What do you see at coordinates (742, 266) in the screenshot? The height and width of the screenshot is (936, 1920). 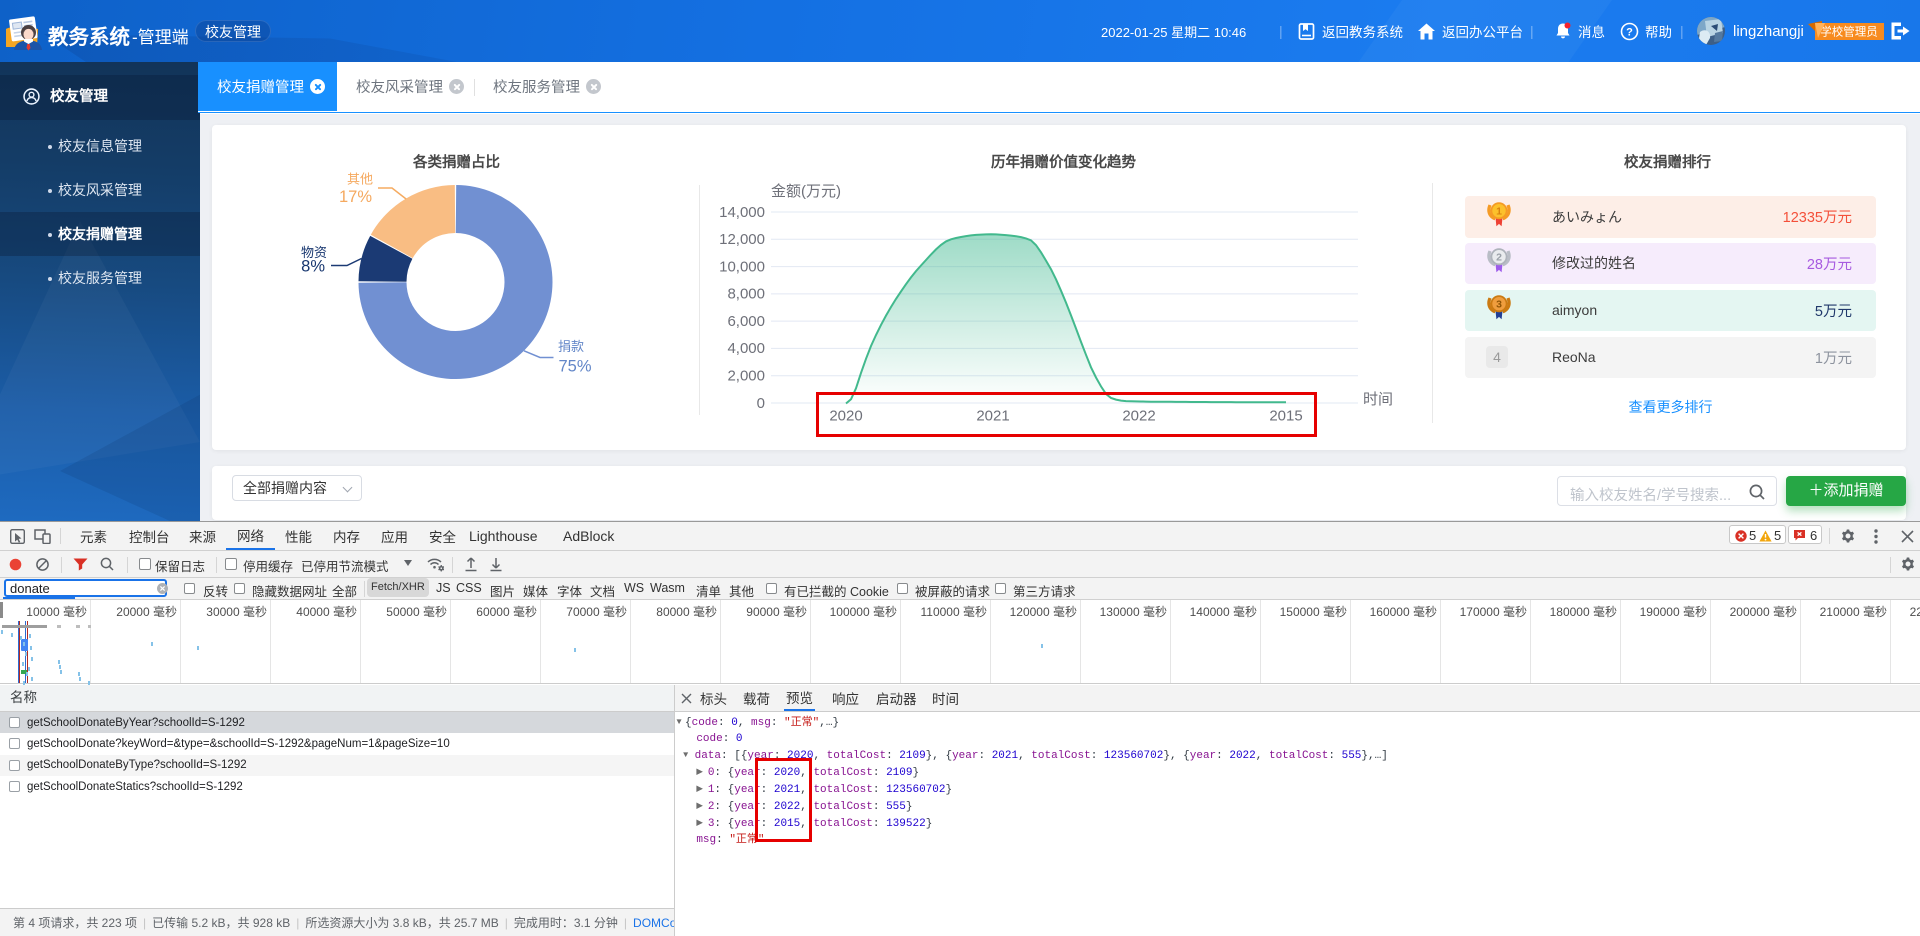 I see `svg-text: 10,000` at bounding box center [742, 266].